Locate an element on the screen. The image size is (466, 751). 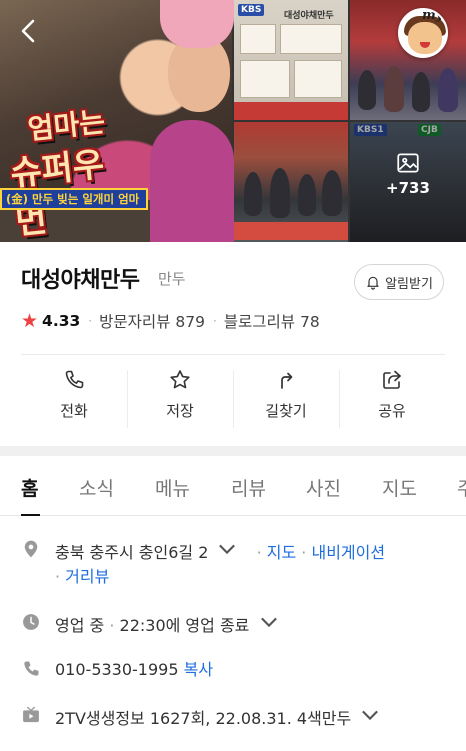
directions-icon is located at coordinates (287, 380).